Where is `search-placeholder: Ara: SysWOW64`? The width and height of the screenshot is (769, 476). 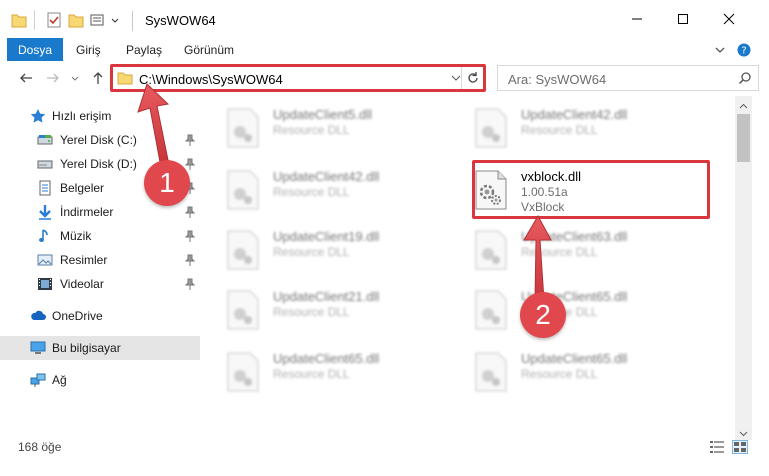
search-placeholder: Ara: SysWOW64 is located at coordinates (557, 79).